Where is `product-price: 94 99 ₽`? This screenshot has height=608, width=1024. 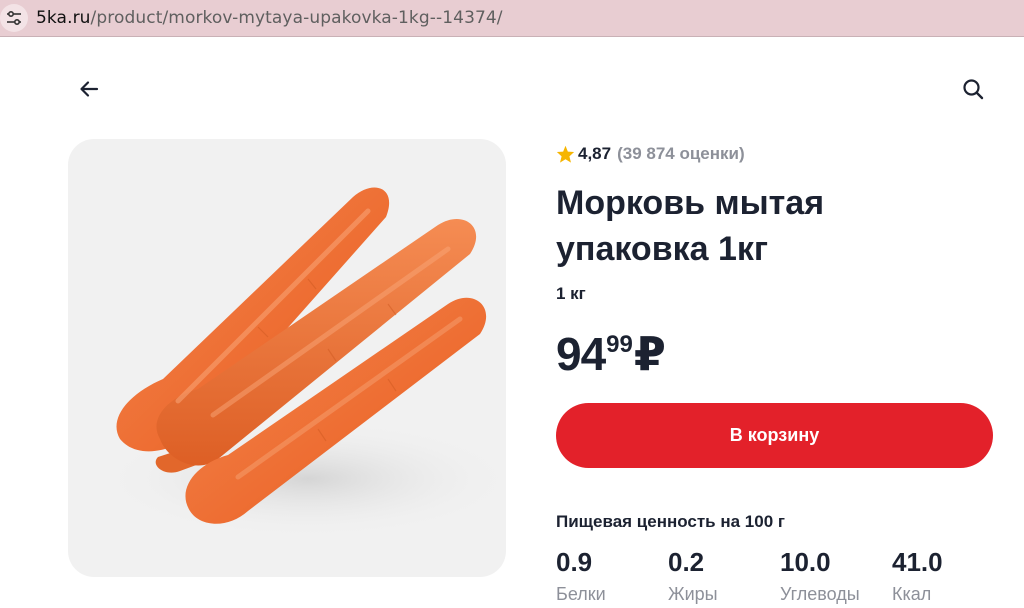 product-price: 94 99 ₽ is located at coordinates (611, 354).